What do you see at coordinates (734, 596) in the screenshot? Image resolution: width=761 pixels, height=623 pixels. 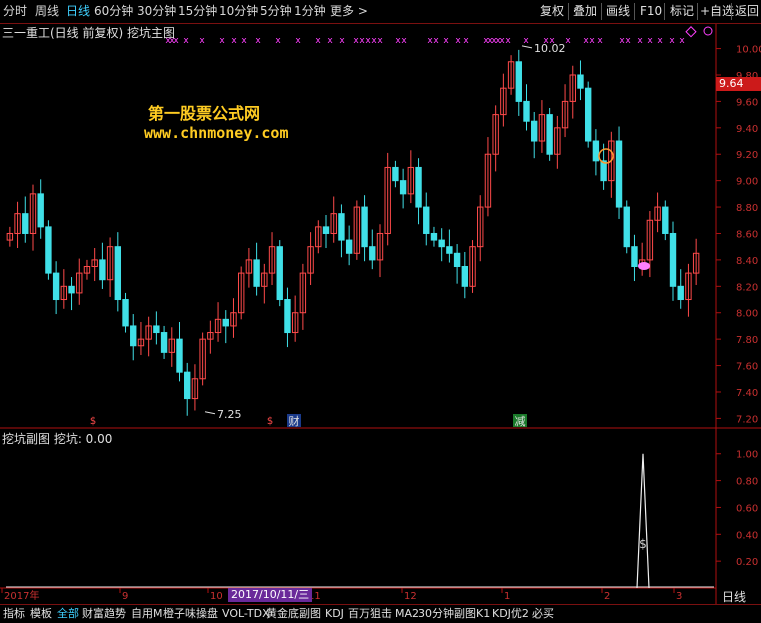 I see `period-label: 日线` at bounding box center [734, 596].